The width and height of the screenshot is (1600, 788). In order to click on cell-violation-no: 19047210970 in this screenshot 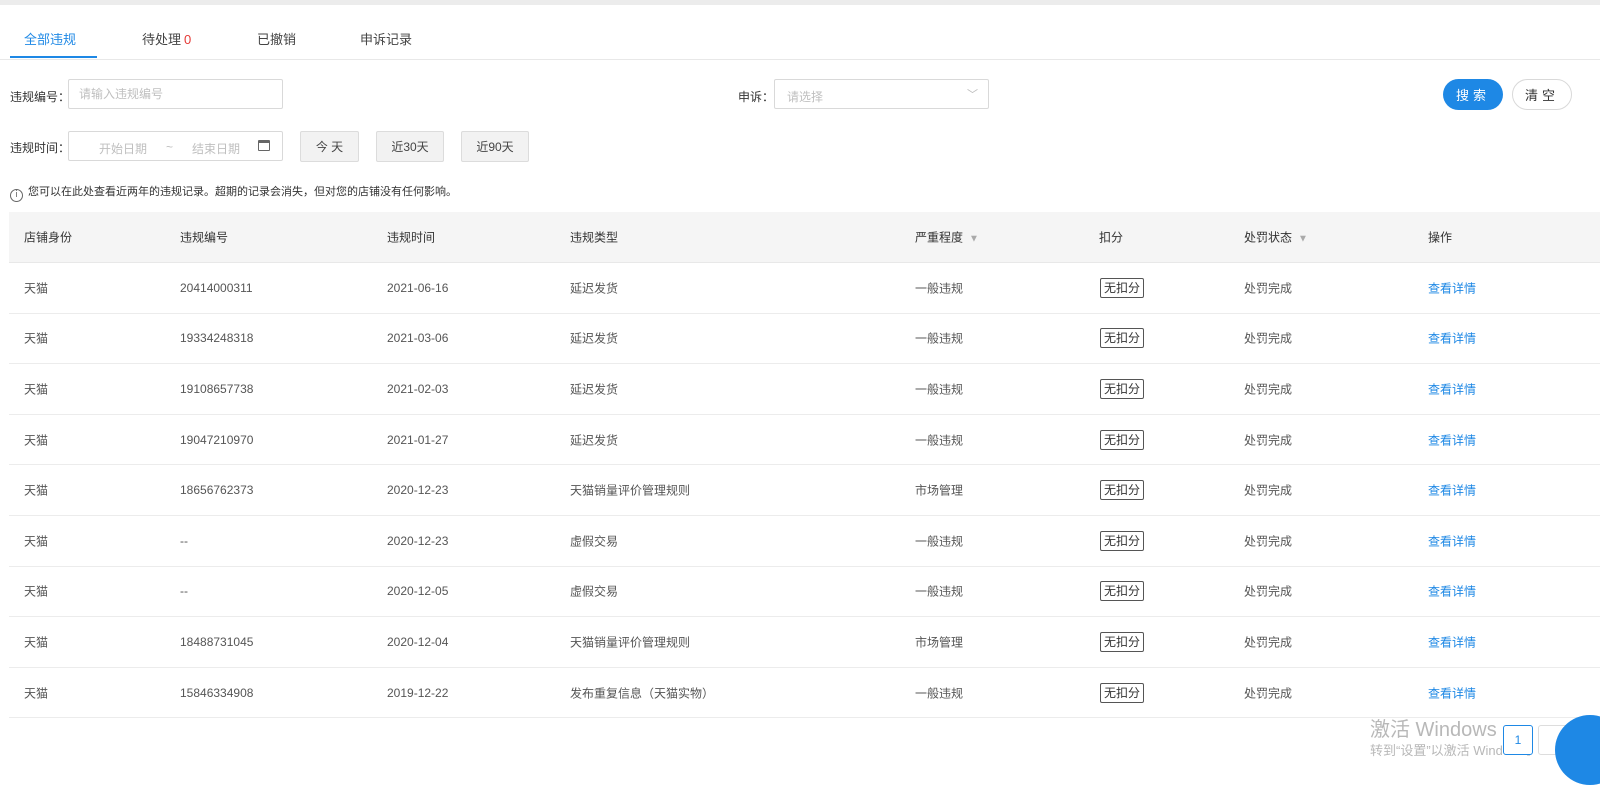, I will do `click(217, 439)`.